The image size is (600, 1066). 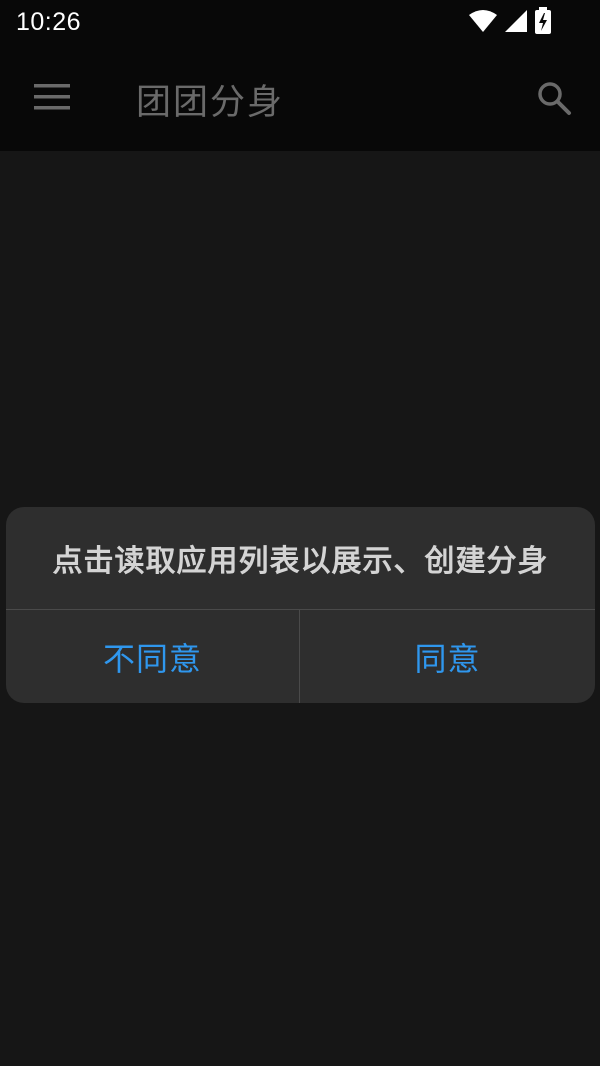 What do you see at coordinates (52, 97) in the screenshot?
I see `menu-icon` at bounding box center [52, 97].